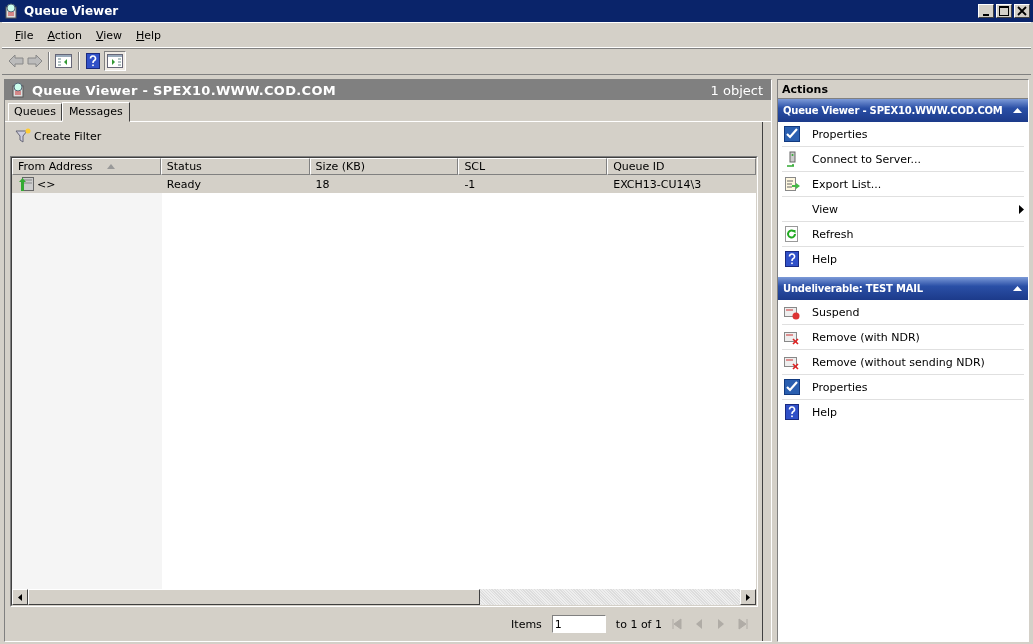 Image resolution: width=1033 pixels, height=644 pixels. Describe the element at coordinates (254, 597) in the screenshot. I see `scrollbar-thumb` at that location.